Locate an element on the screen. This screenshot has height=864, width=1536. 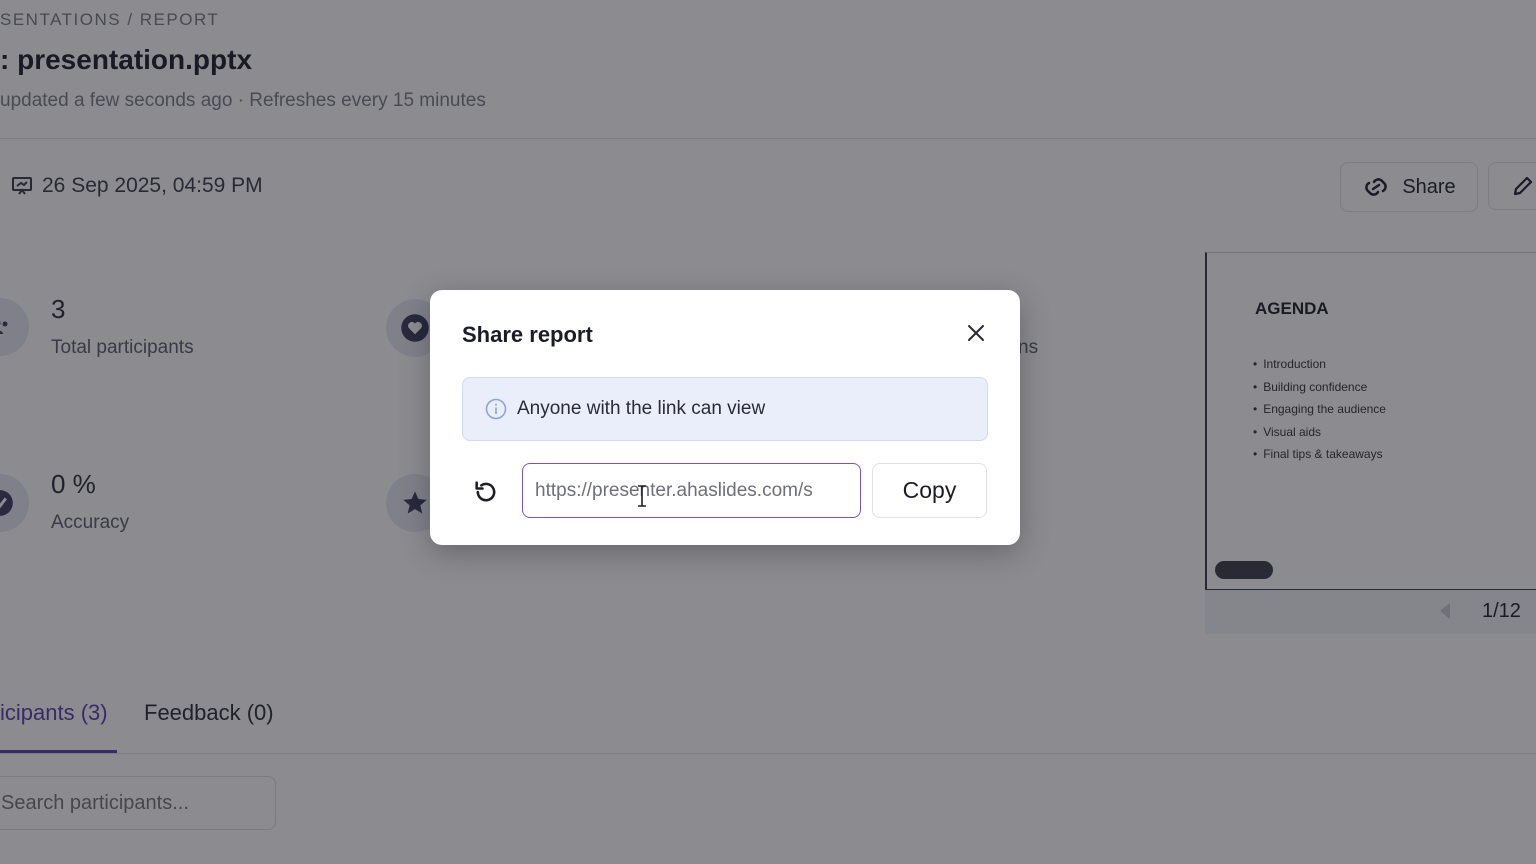
text-cursor-icon is located at coordinates (642, 496).